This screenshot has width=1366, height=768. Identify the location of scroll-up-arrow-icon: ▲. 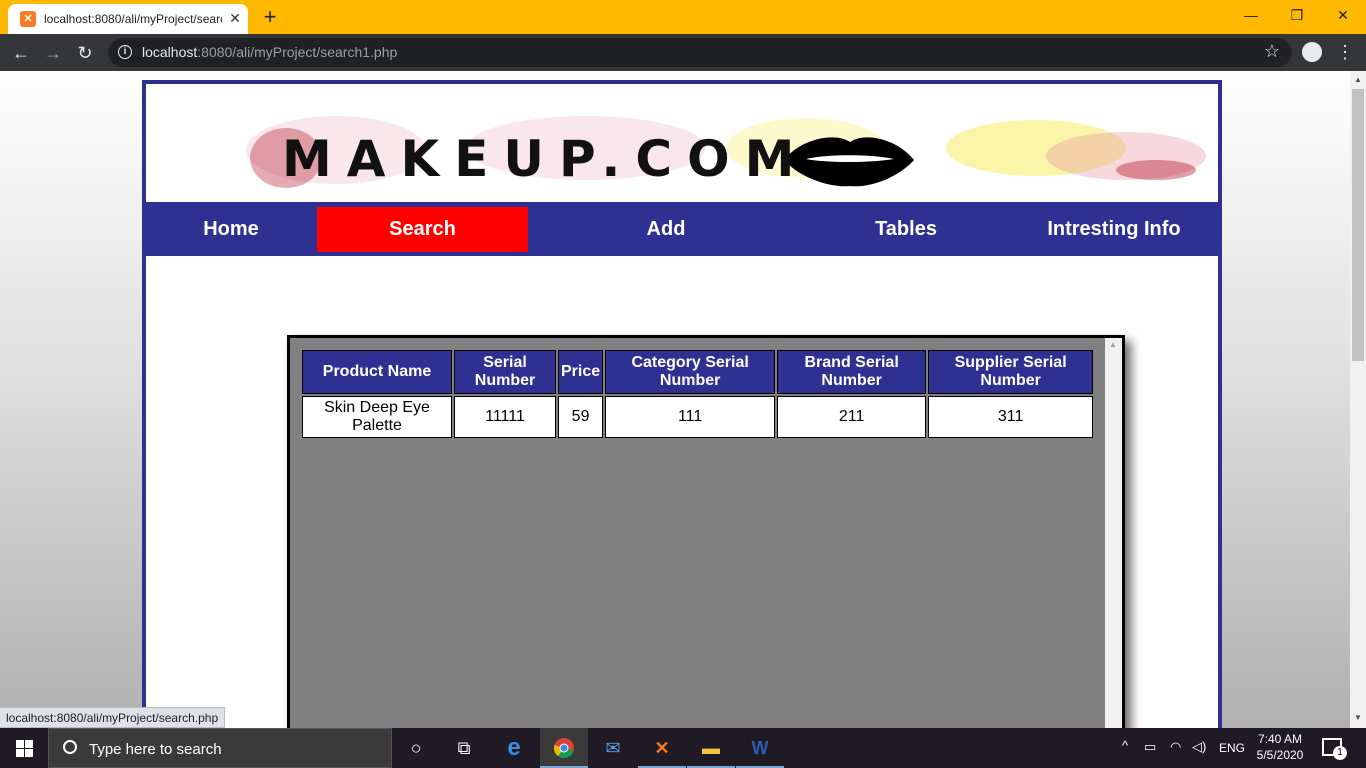
(1358, 79).